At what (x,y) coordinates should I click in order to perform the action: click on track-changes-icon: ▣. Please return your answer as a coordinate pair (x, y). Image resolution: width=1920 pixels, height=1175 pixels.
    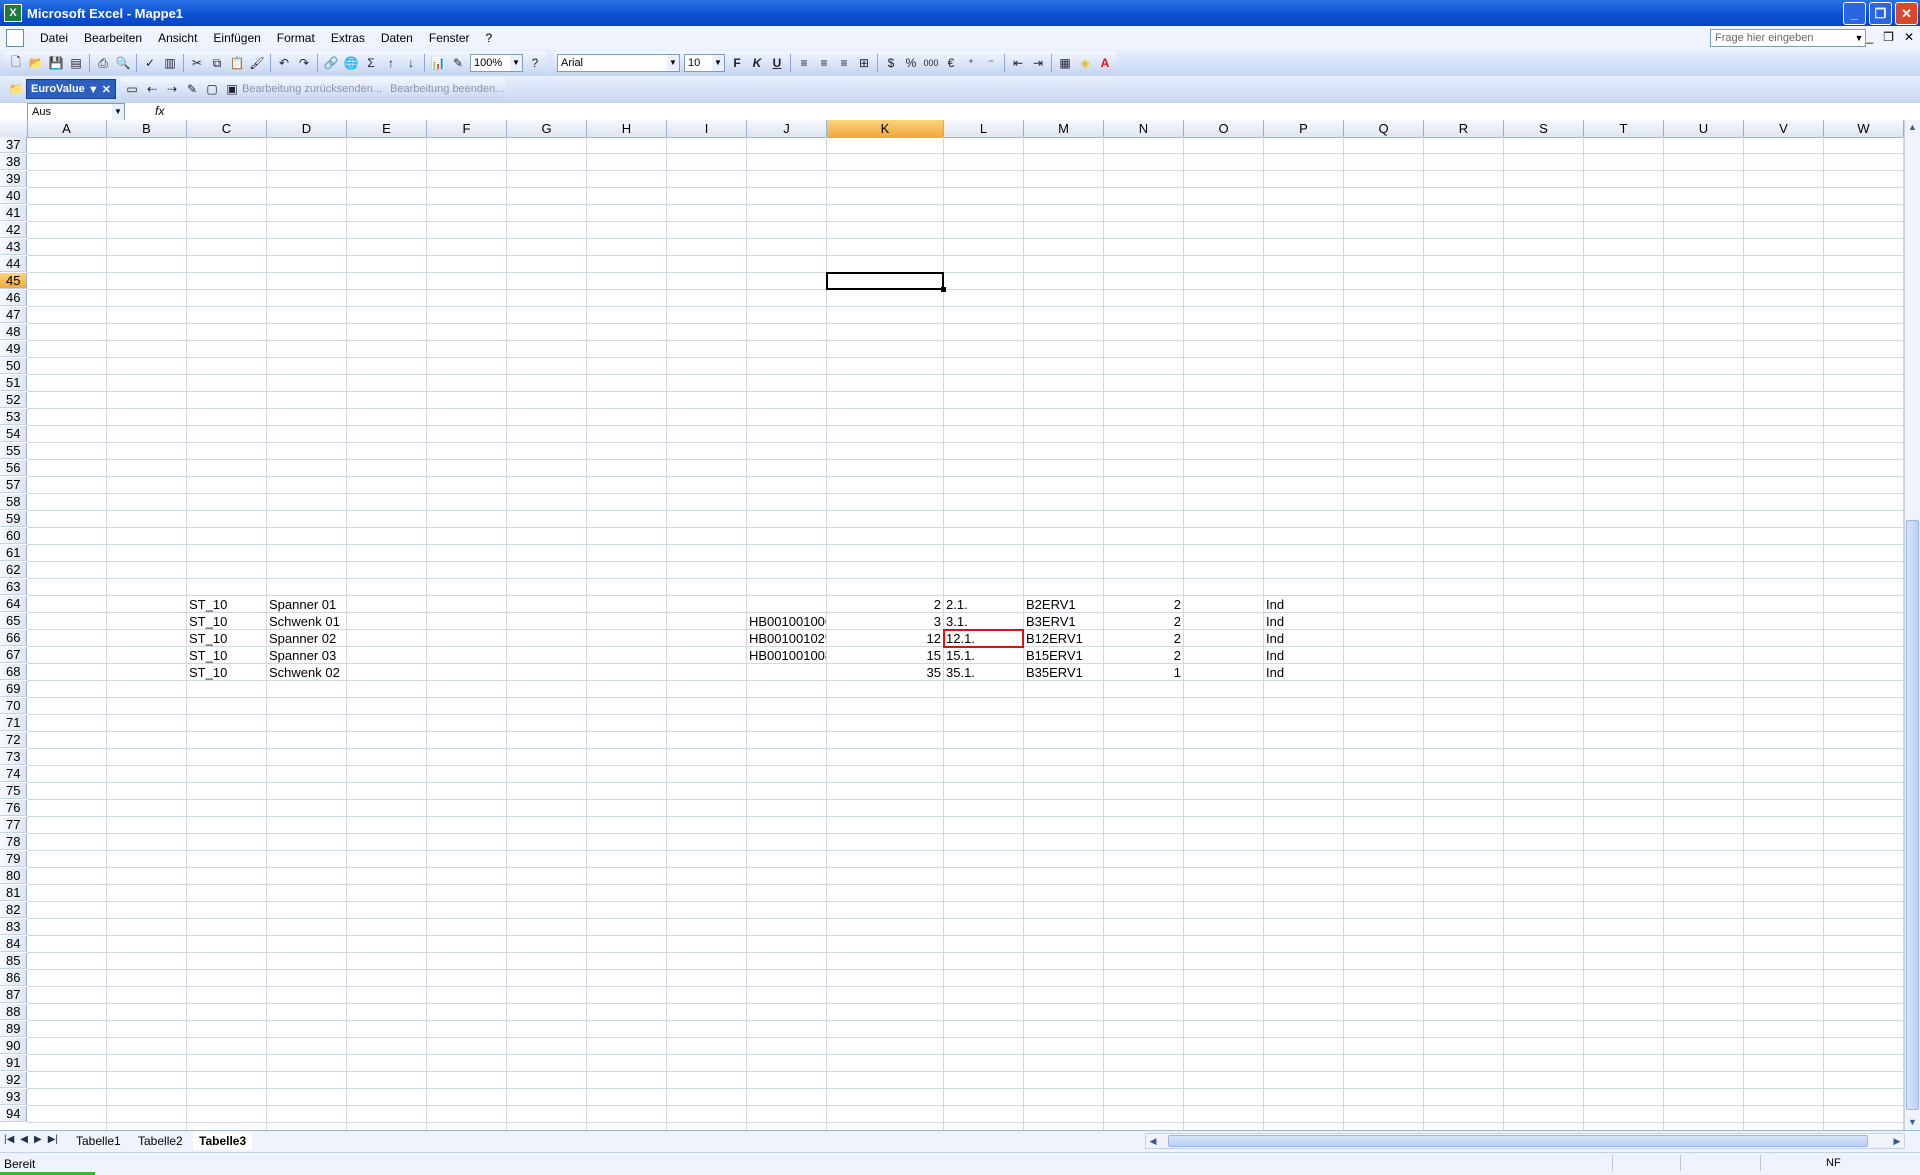
    Looking at the image, I should click on (232, 89).